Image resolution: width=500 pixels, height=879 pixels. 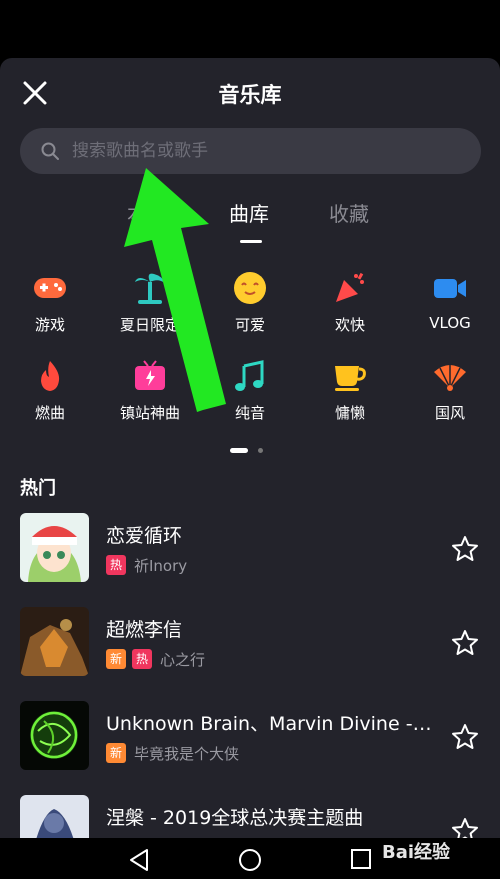 I want to click on gamepad-icon, so click(x=50, y=288).